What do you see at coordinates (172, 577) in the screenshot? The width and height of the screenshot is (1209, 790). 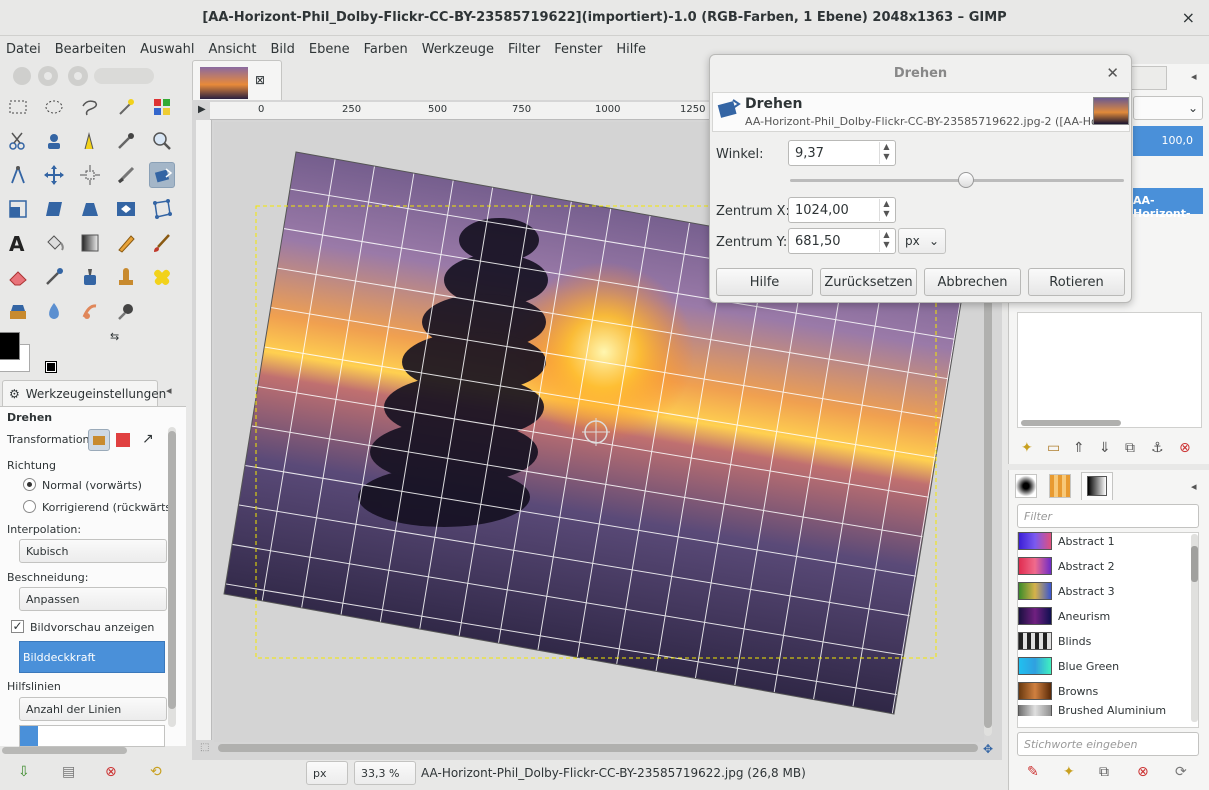 I see `options-scrollbar` at bounding box center [172, 577].